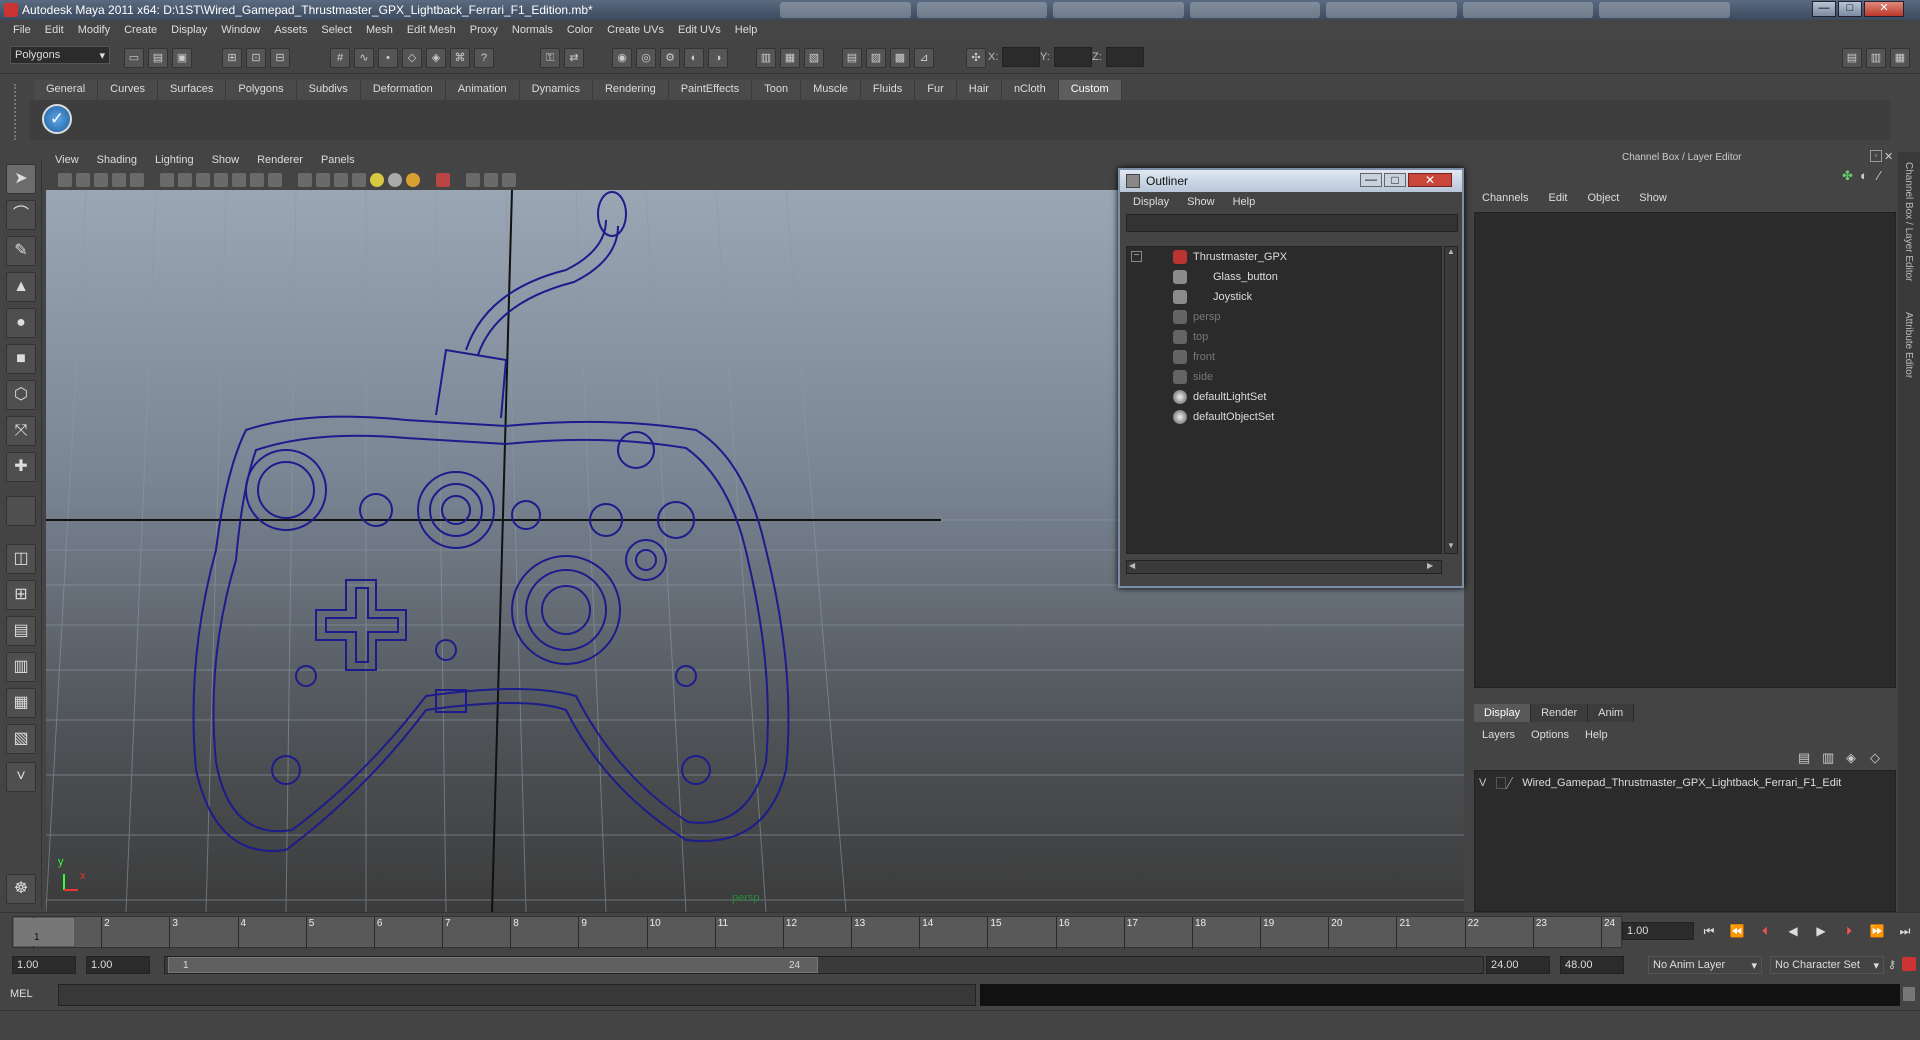 The width and height of the screenshot is (1920, 1040). What do you see at coordinates (1430, 180) in the screenshot?
I see `outliner-close-button: ✕` at bounding box center [1430, 180].